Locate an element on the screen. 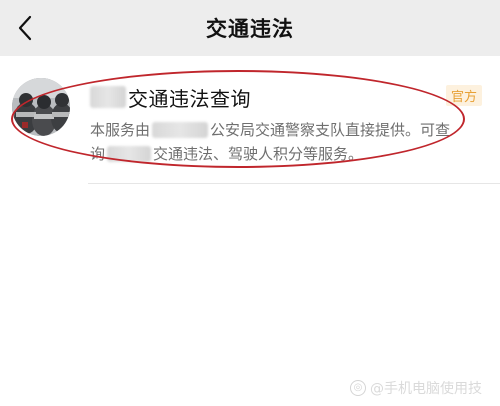 The image size is (500, 406). watermark: ◎ @手机电脑使用技 is located at coordinates (416, 388).